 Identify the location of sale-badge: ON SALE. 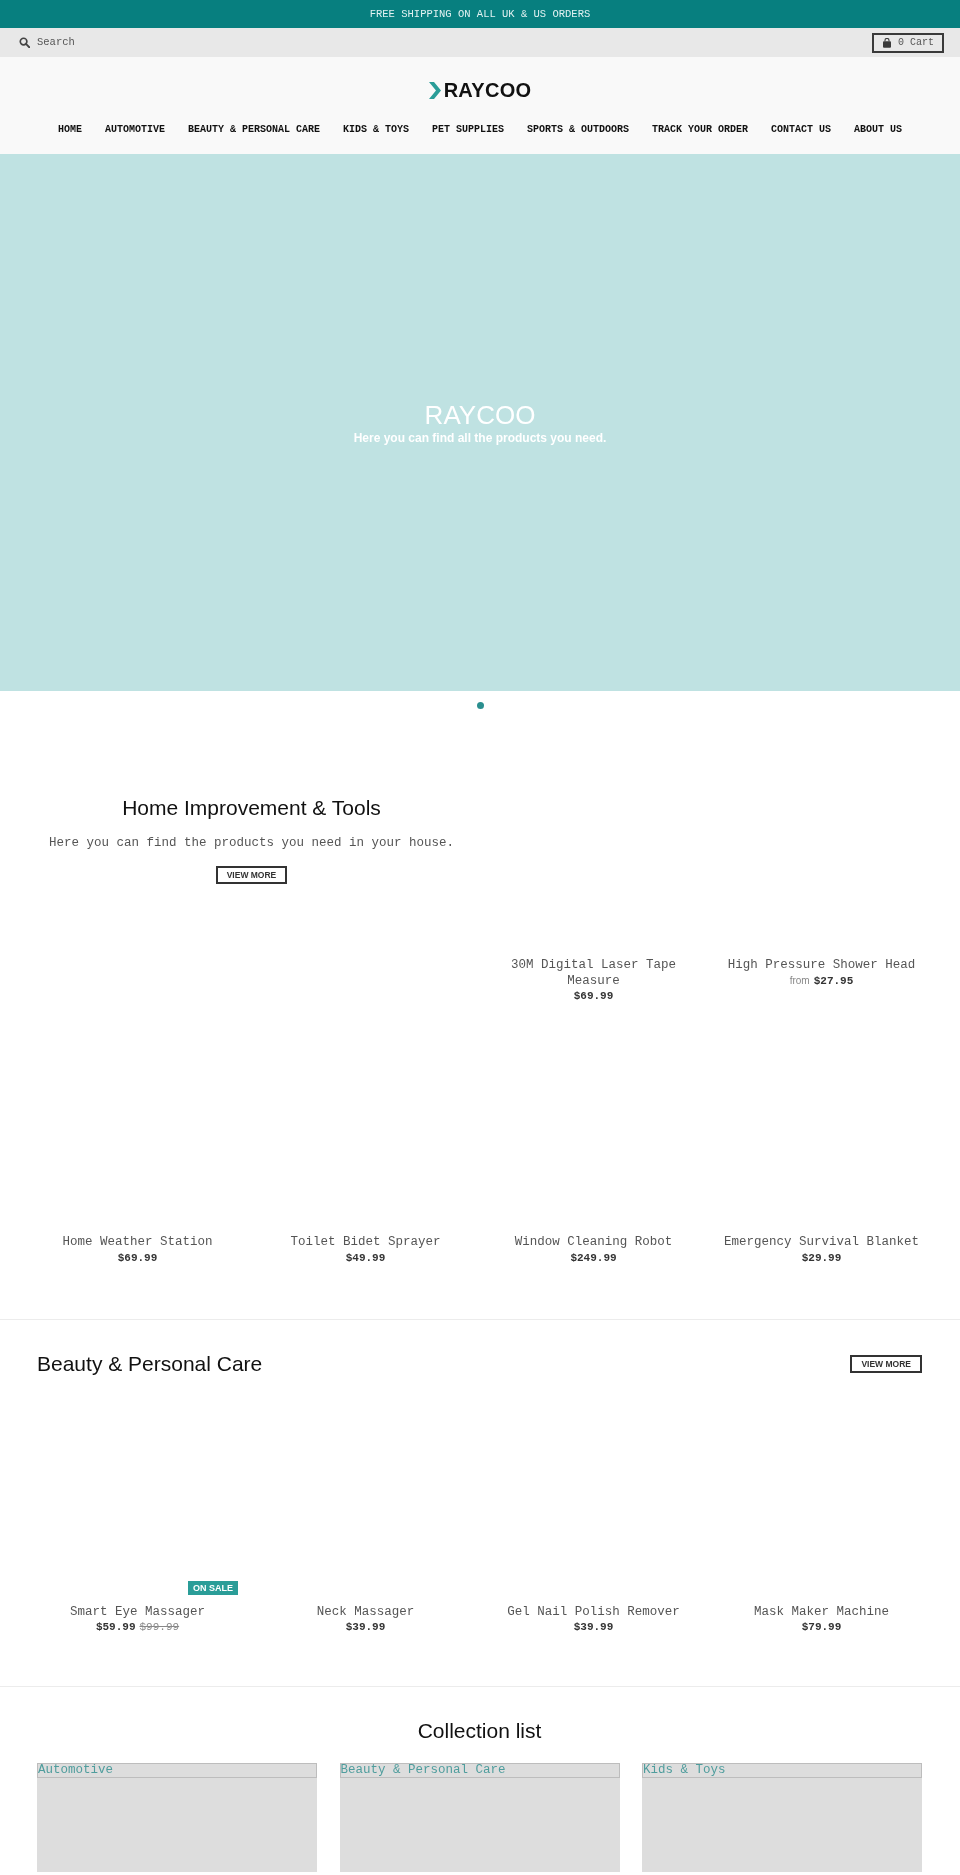
(213, 1587).